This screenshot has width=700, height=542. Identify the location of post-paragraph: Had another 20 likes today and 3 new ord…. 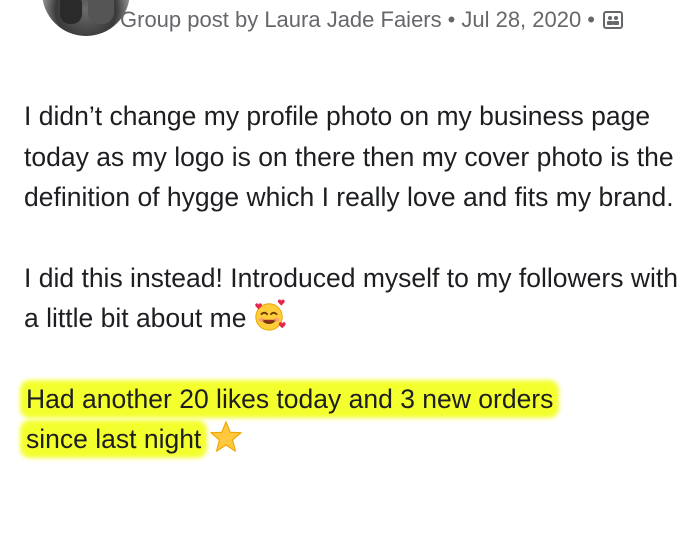
(354, 419).